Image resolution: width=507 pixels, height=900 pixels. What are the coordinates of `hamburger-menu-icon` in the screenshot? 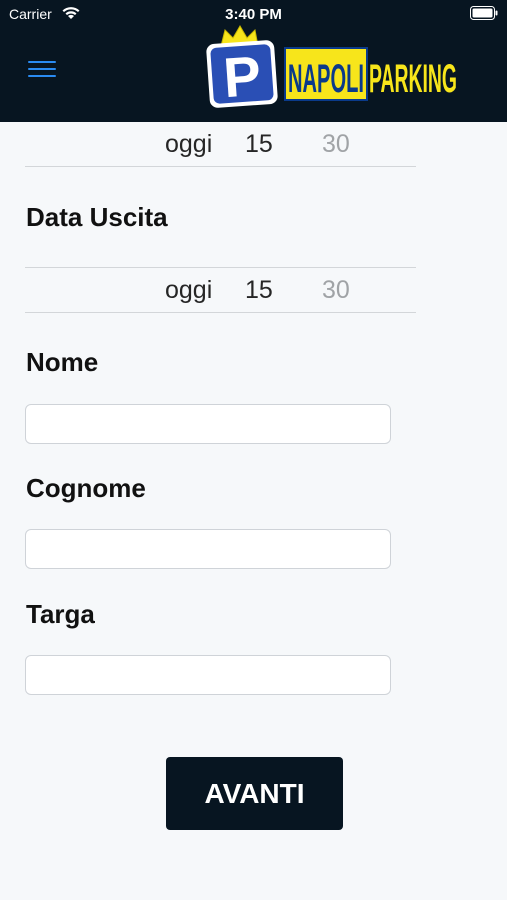 It's located at (42, 71).